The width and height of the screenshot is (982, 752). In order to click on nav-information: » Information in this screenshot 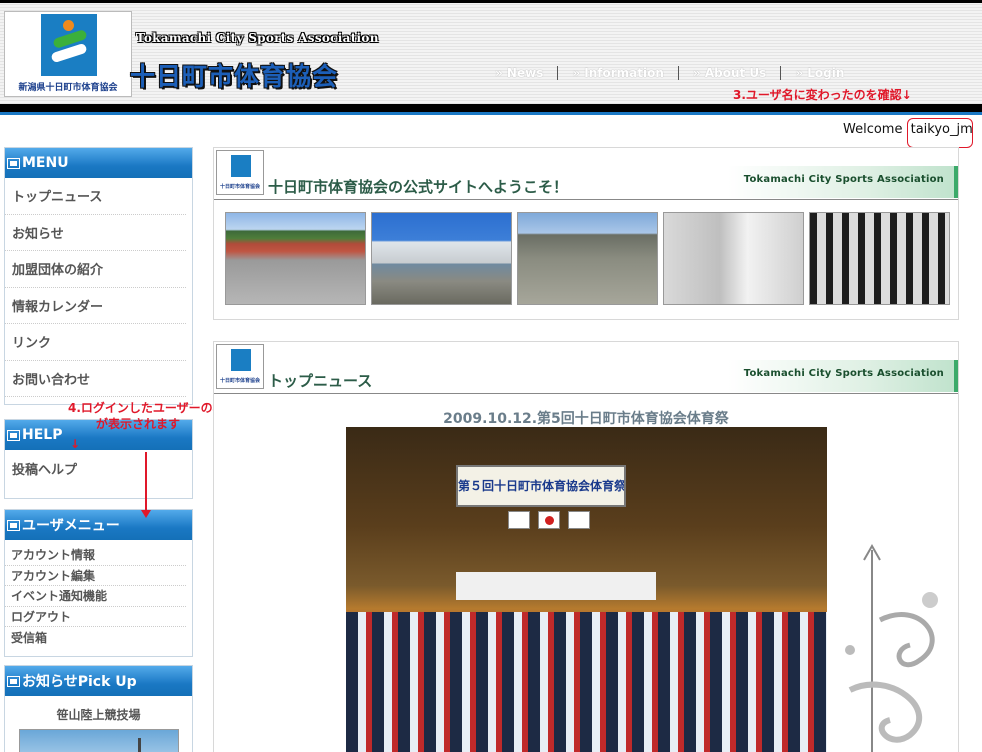, I will do `click(617, 73)`.